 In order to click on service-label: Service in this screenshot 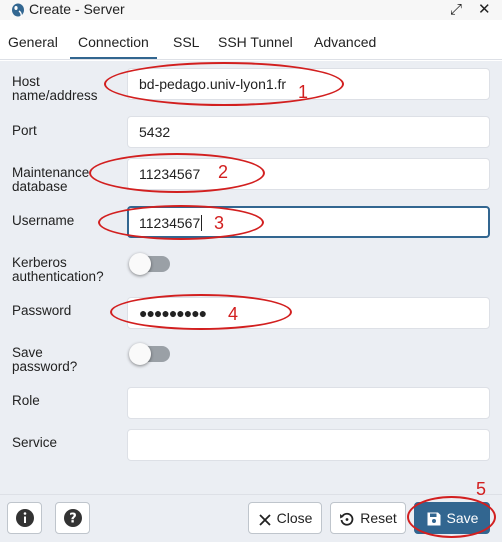, I will do `click(35, 442)`.